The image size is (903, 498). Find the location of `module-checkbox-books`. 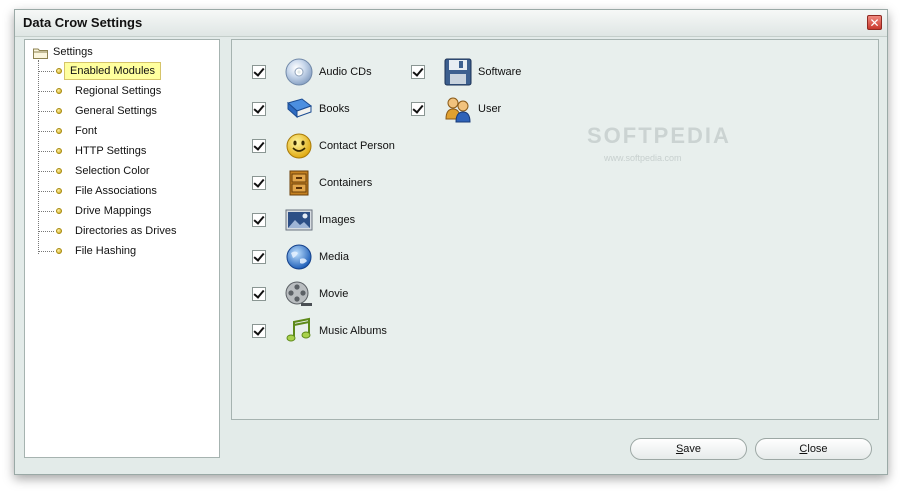

module-checkbox-books is located at coordinates (259, 109).